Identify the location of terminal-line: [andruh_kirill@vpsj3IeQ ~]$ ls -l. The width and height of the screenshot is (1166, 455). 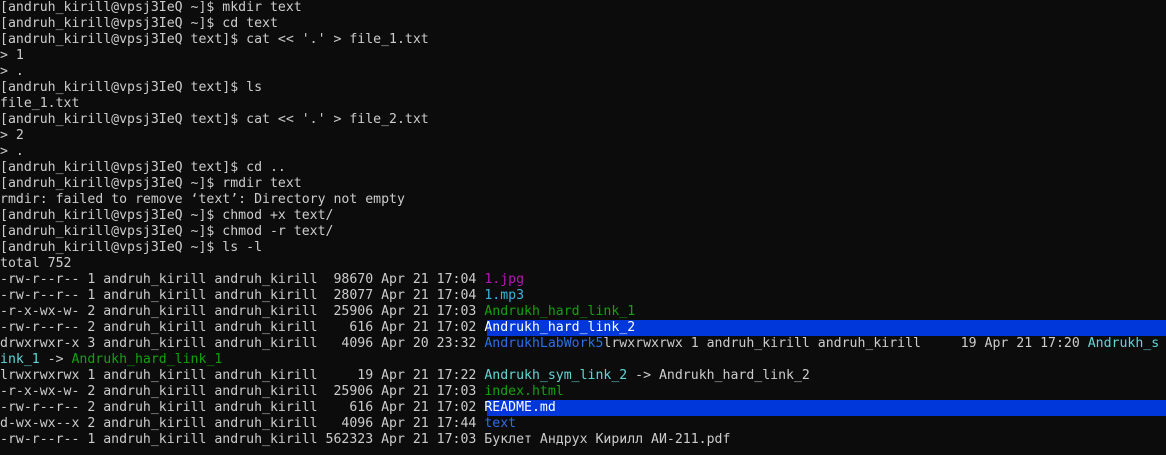
(583, 248).